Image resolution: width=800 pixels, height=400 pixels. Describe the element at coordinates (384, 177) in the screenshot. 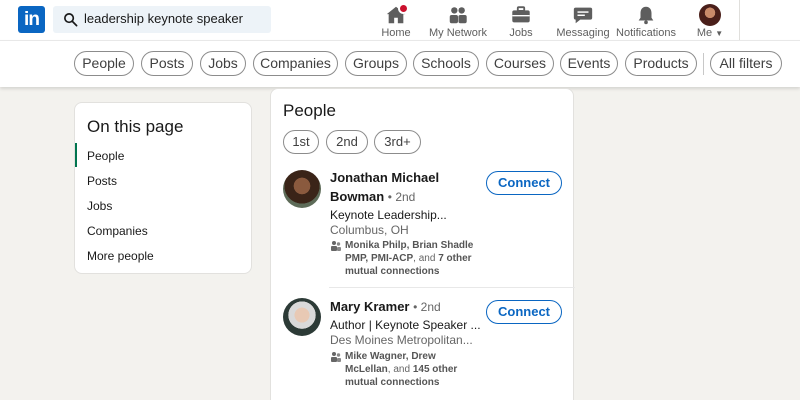

I see `person-name: Jonathan Michael` at that location.